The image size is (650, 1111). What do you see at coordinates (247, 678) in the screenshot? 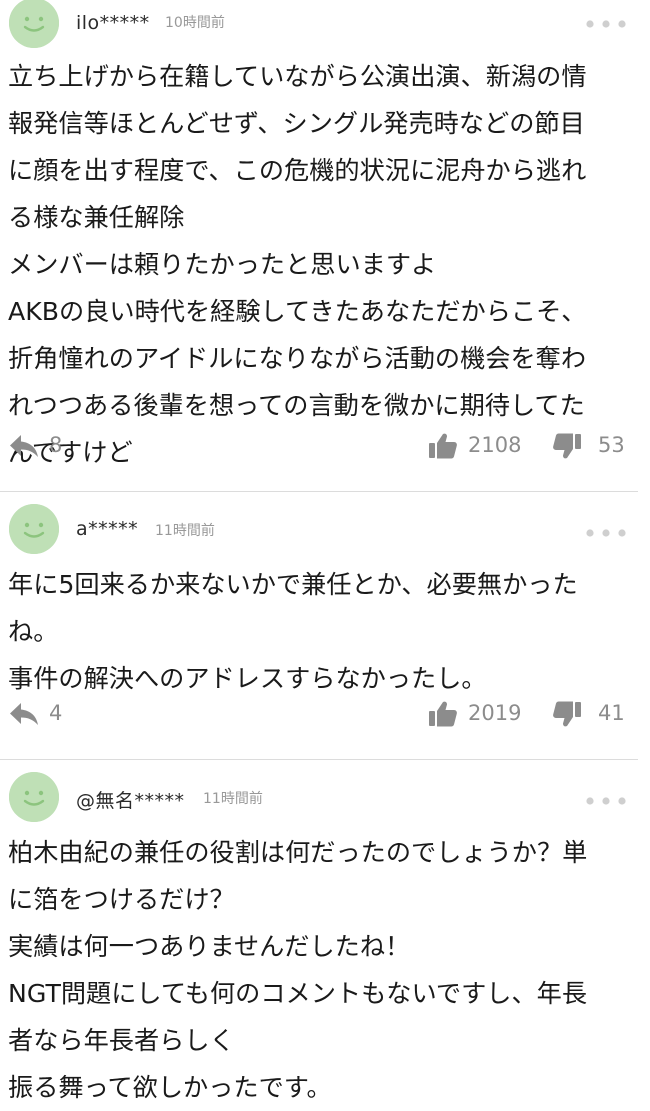
I see `comment-line: 事件の解決へのアドレスすらなかったし。` at bounding box center [247, 678].